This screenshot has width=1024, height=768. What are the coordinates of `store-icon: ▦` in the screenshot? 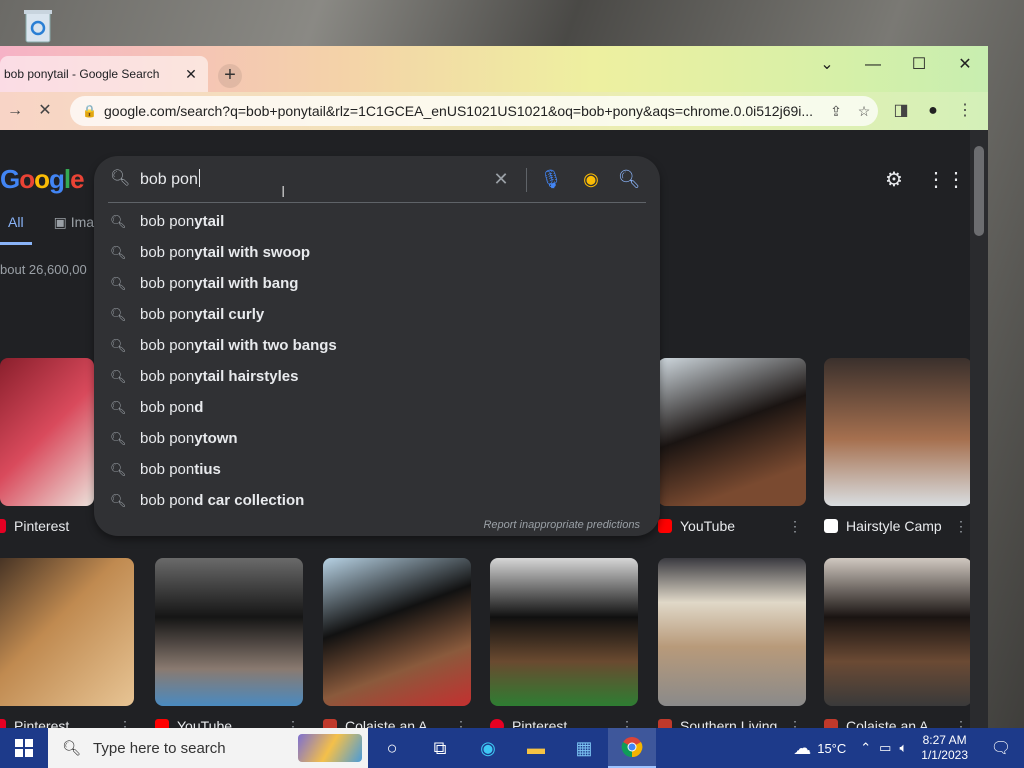 It's located at (584, 748).